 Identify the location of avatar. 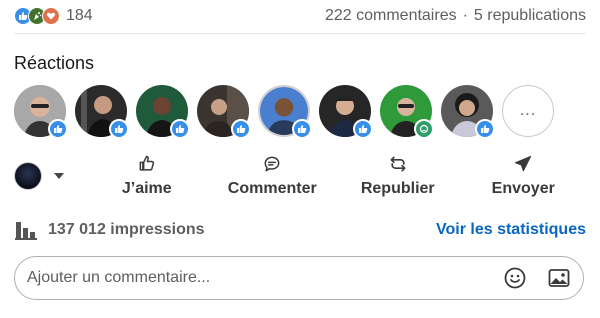
(28, 176).